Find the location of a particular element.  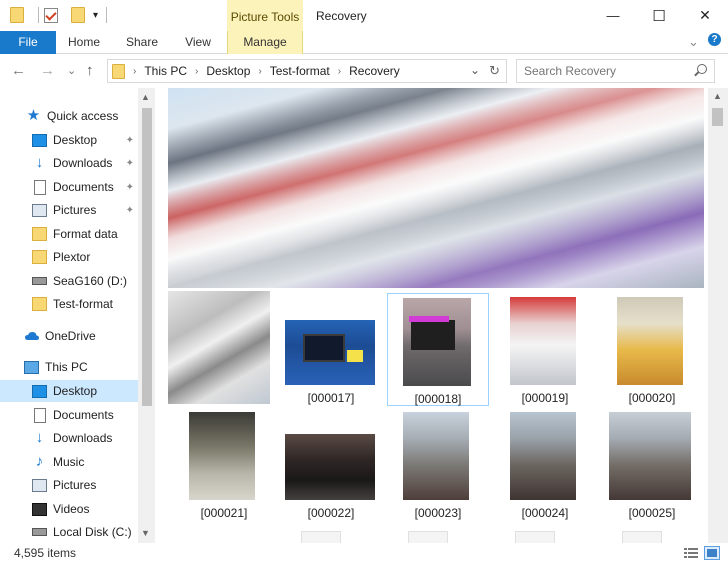

sidebar-item-test-format: Test-format is located at coordinates (69, 304).